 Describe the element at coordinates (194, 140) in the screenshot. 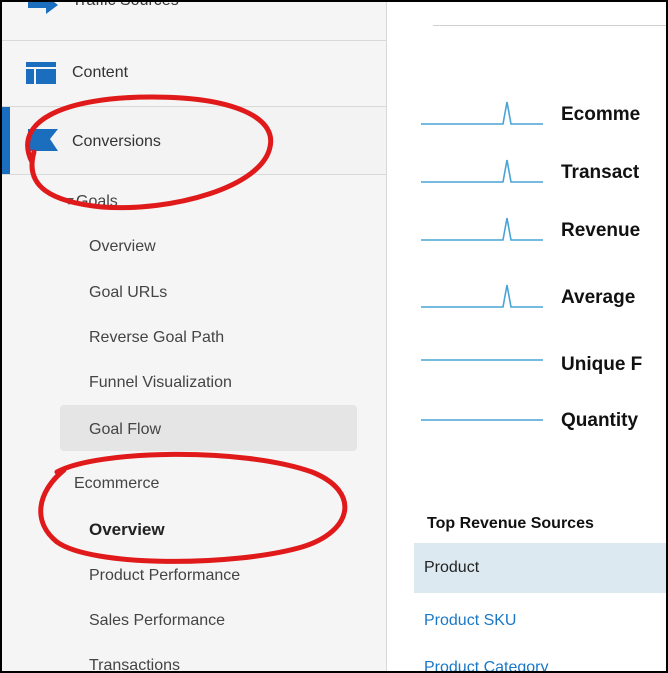

I see `sidebar-item-conversions: Conversions` at that location.